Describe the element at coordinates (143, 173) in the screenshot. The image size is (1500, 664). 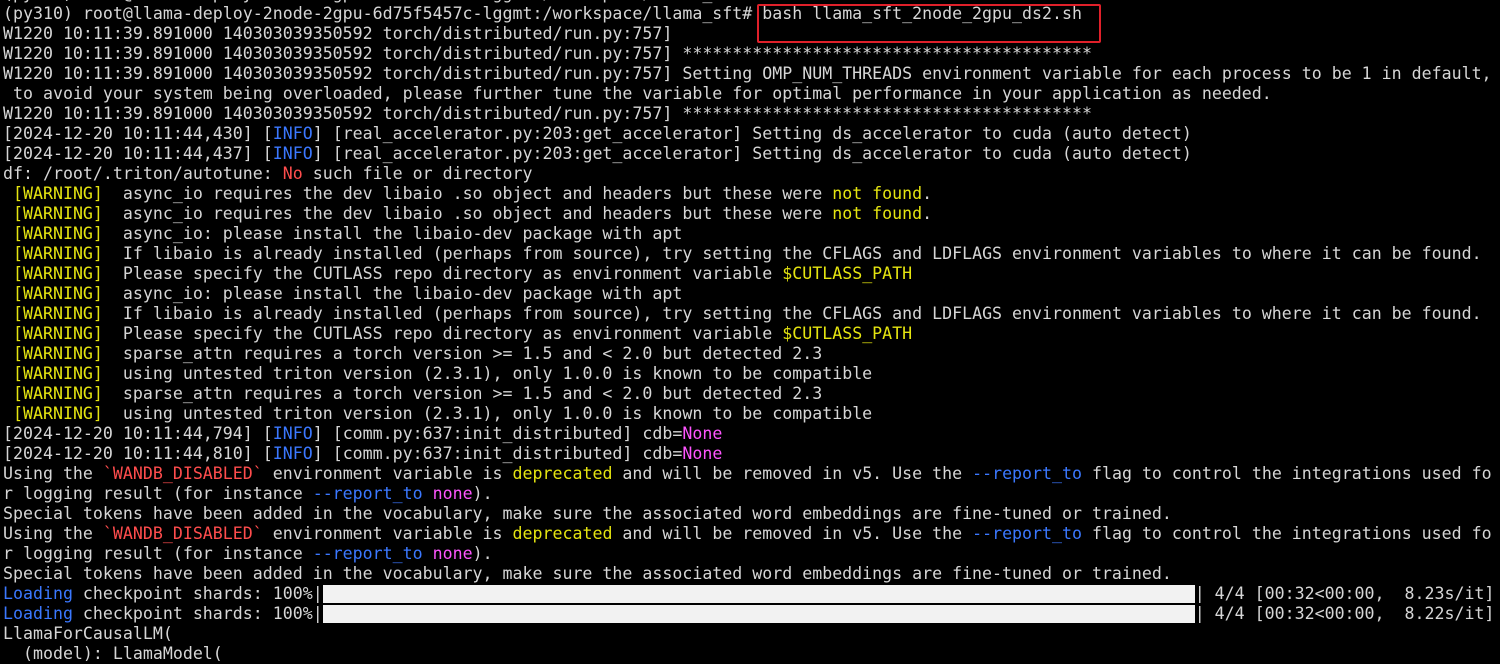
I see `terminal-text: df: /root/.triton/autotune:` at that location.